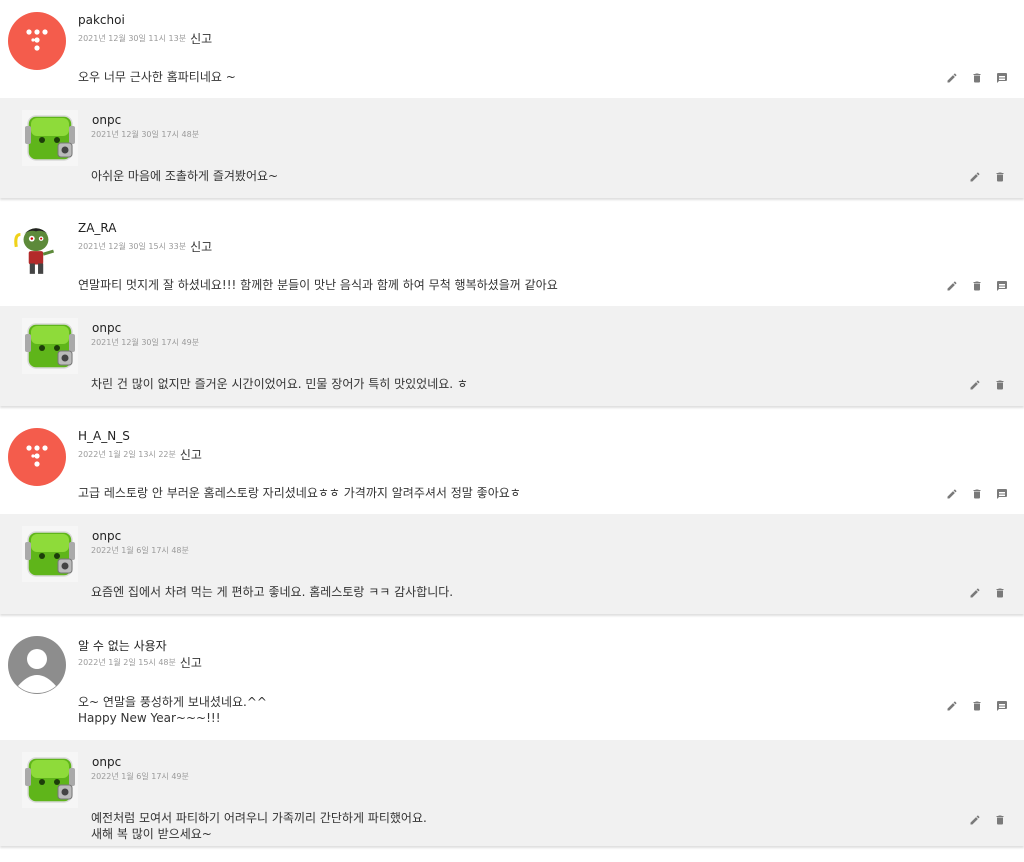  I want to click on comment-author: pakchoi, so click(101, 20).